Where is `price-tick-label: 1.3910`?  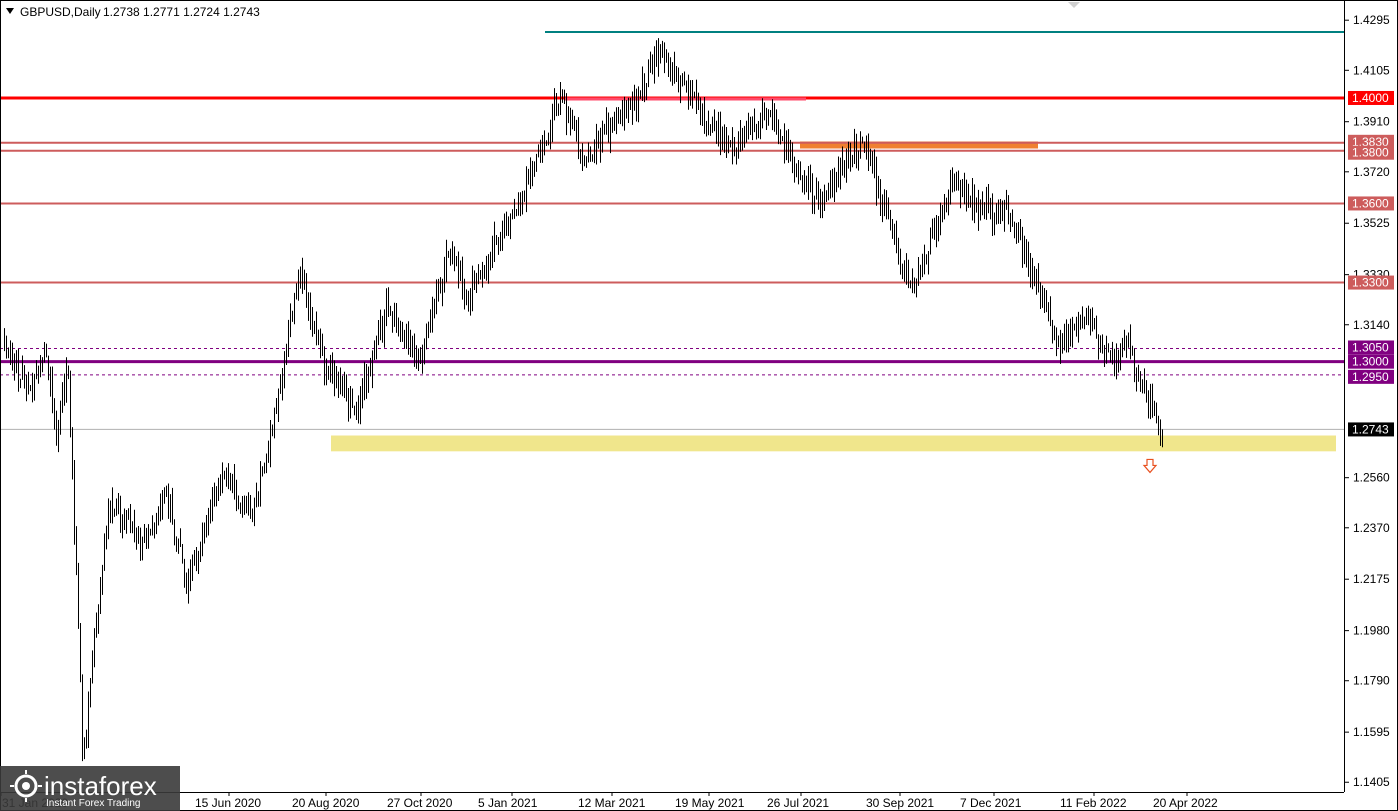 price-tick-label: 1.3910 is located at coordinates (1371, 122).